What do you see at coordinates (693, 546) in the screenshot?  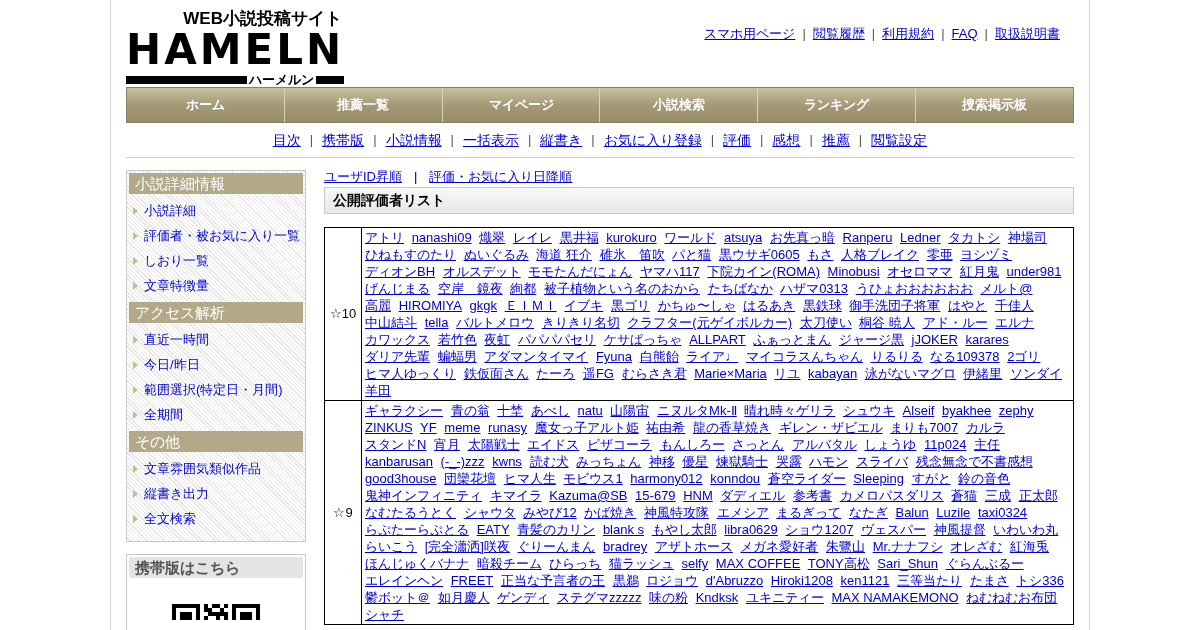 I see `user-link: アザトホース` at bounding box center [693, 546].